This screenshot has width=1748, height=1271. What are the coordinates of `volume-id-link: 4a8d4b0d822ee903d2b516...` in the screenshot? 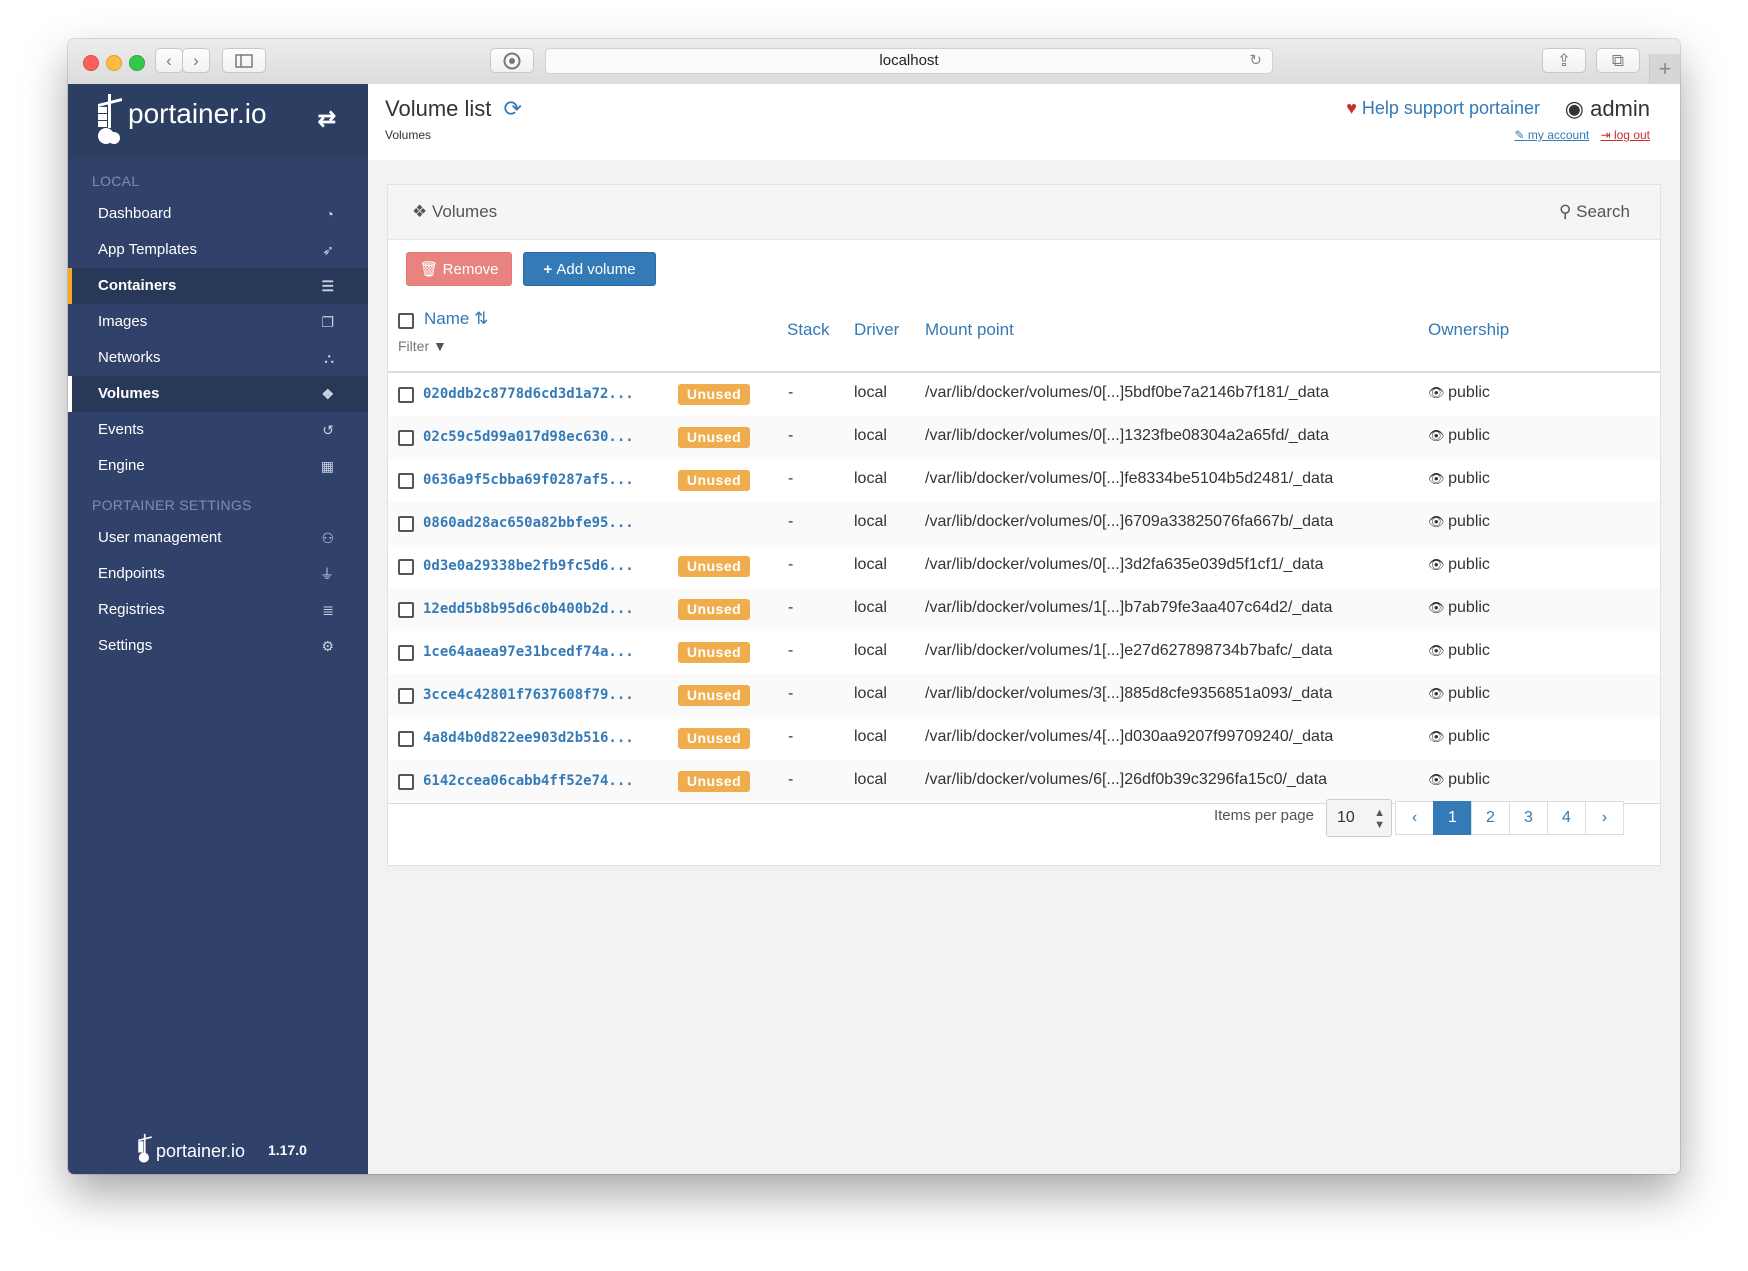 It's located at (528, 738).